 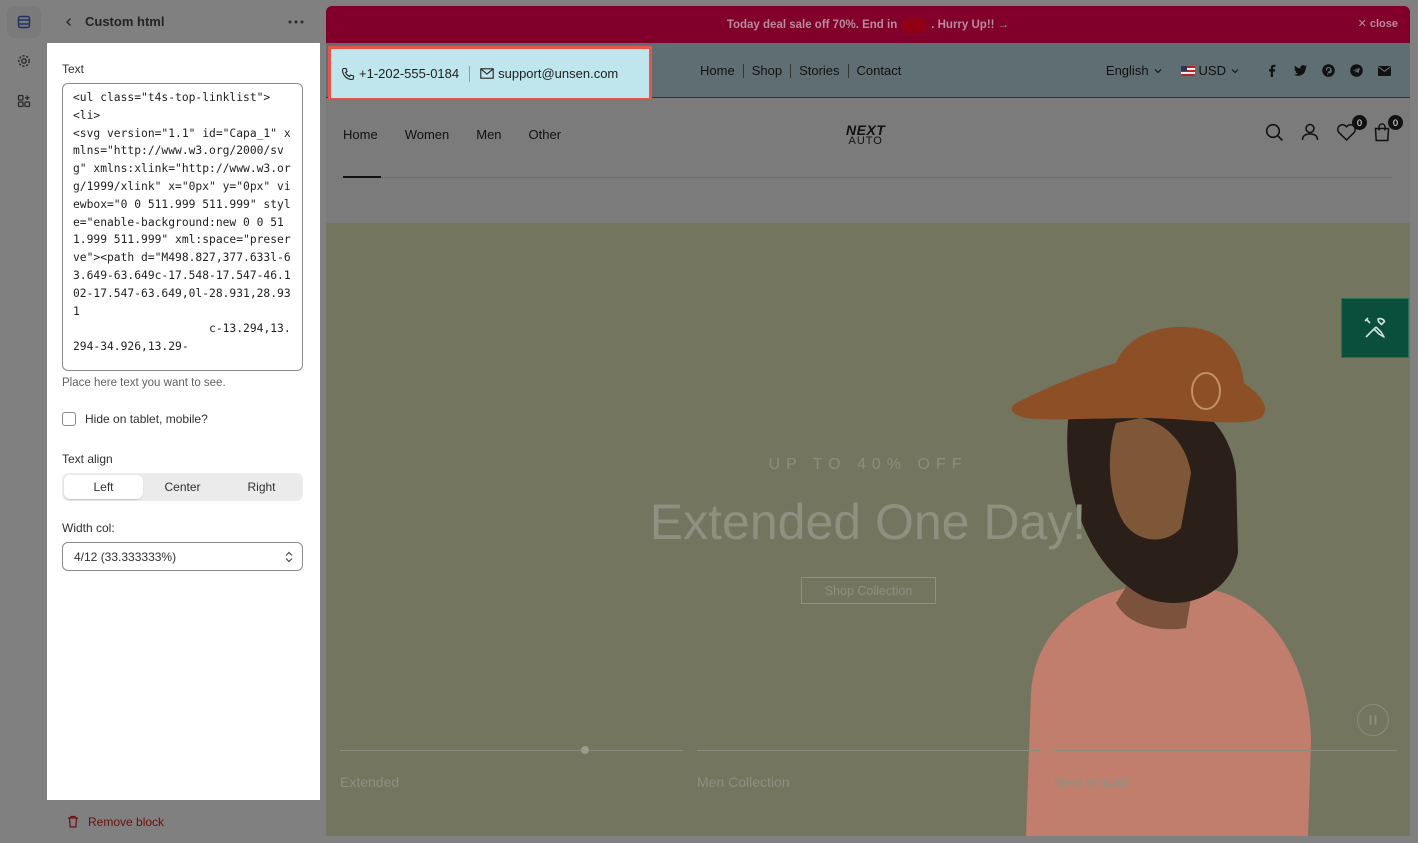 What do you see at coordinates (868, 522) in the screenshot?
I see `hero-title: Extended One Day!` at bounding box center [868, 522].